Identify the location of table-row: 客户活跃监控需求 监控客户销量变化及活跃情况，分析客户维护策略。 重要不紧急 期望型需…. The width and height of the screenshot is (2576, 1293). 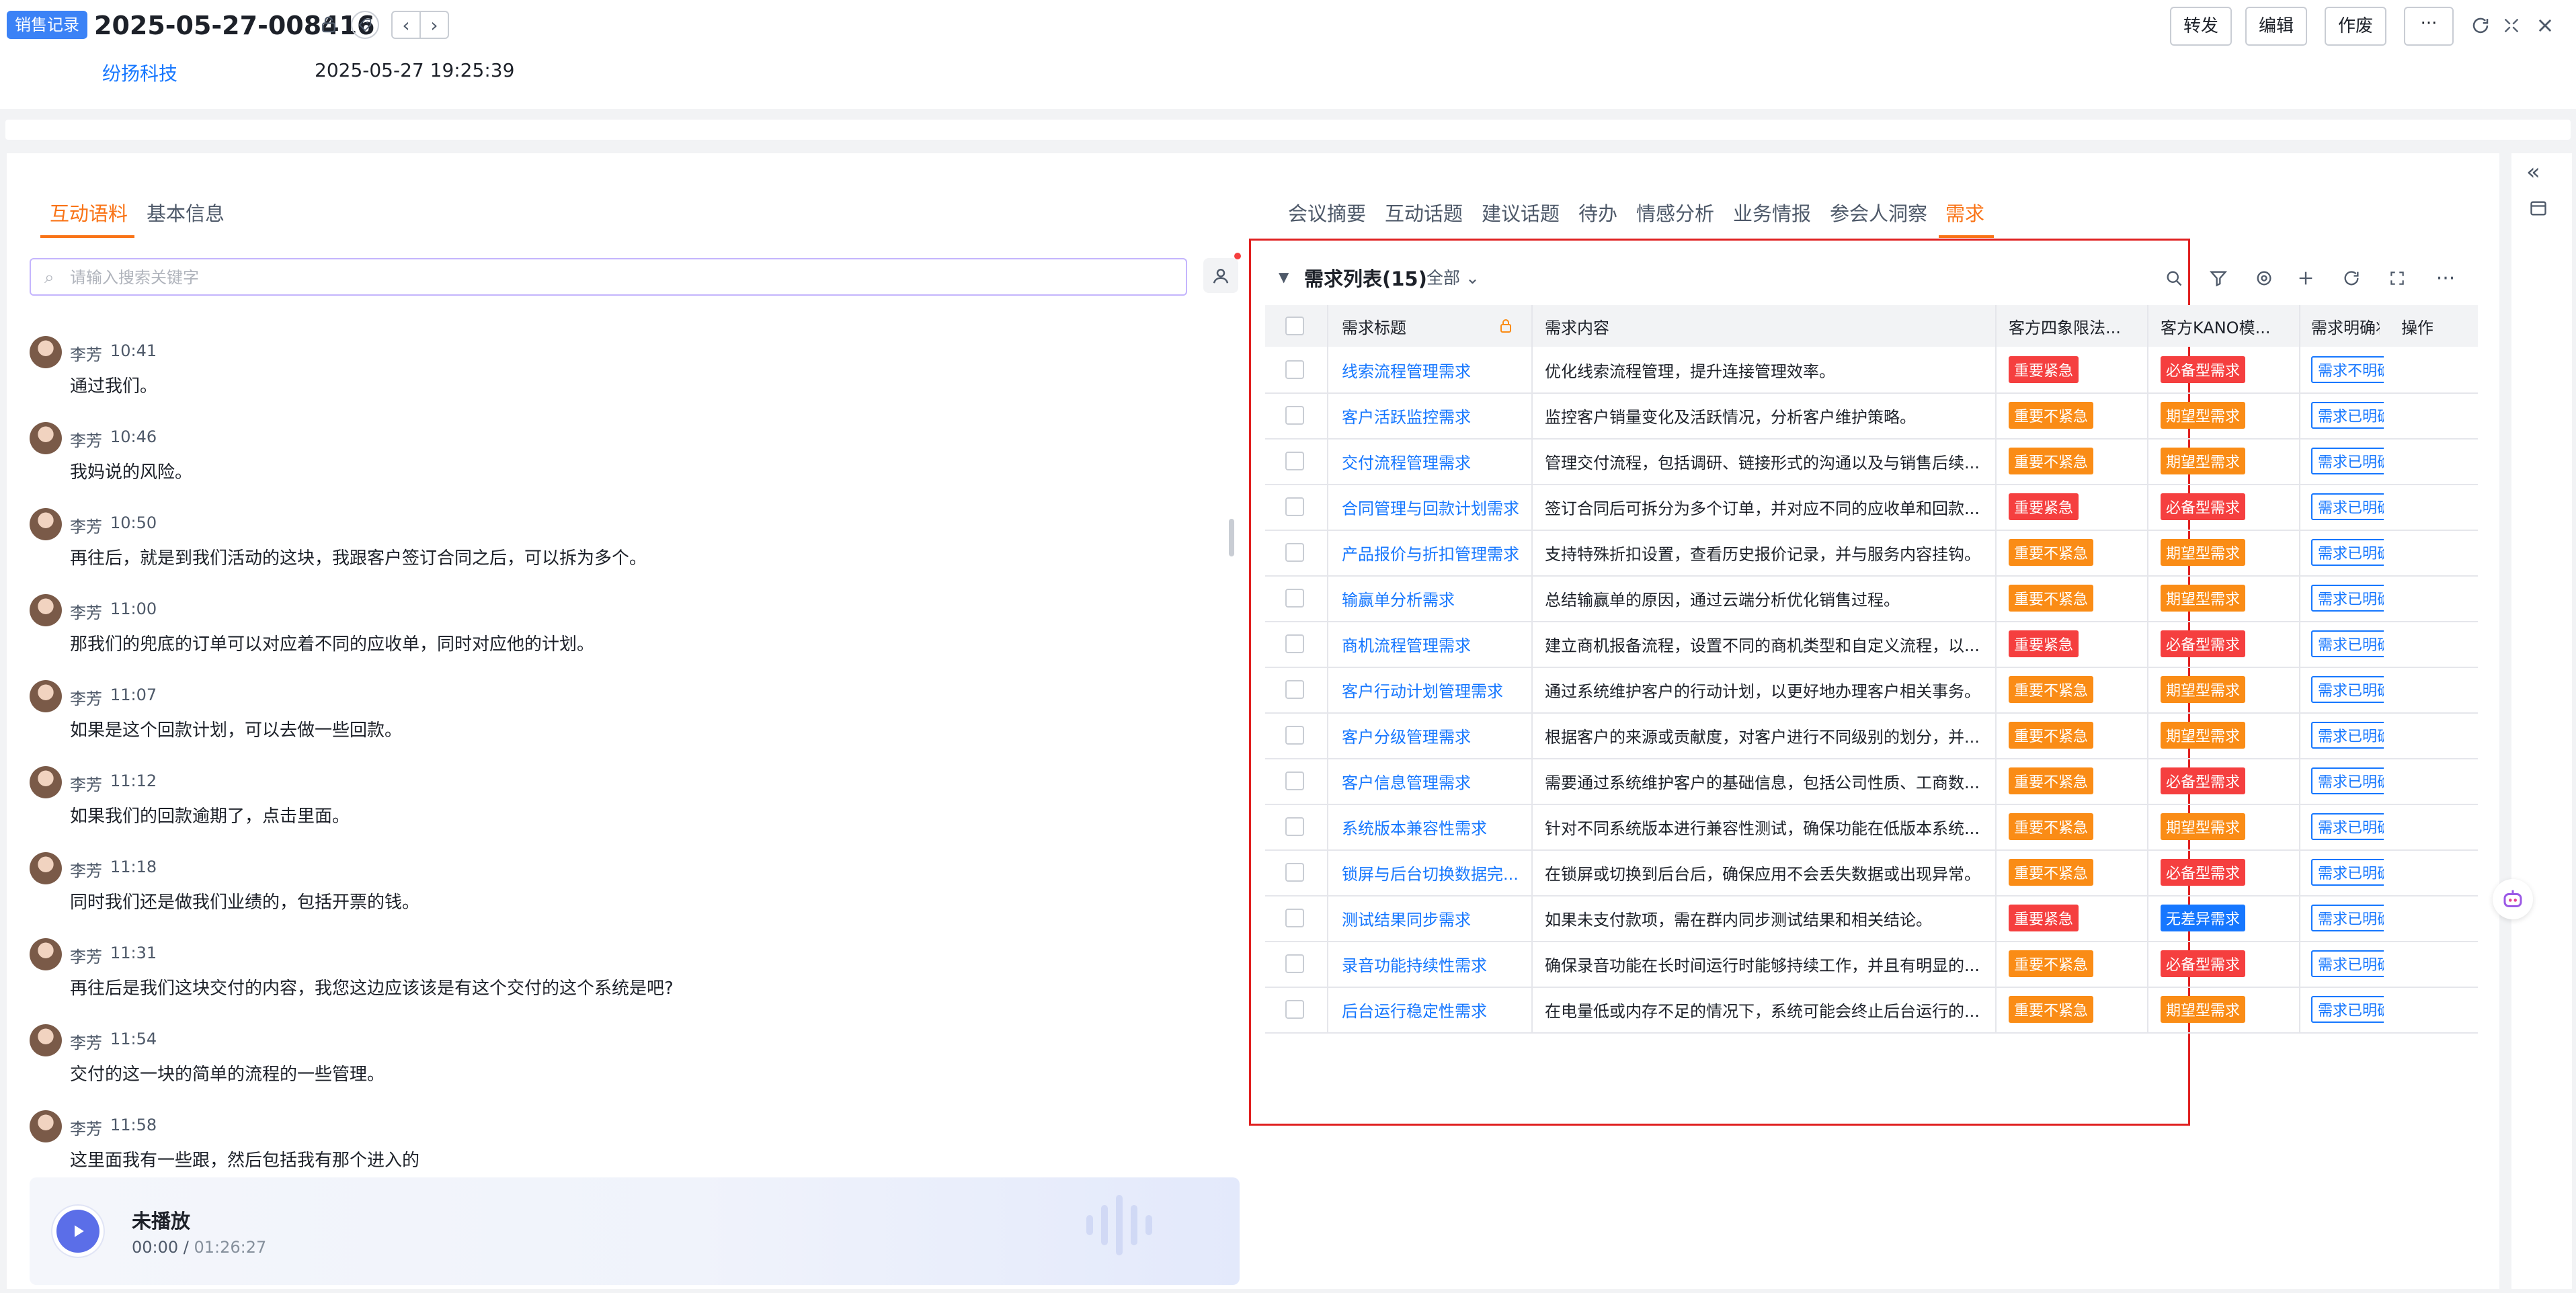
(1871, 416).